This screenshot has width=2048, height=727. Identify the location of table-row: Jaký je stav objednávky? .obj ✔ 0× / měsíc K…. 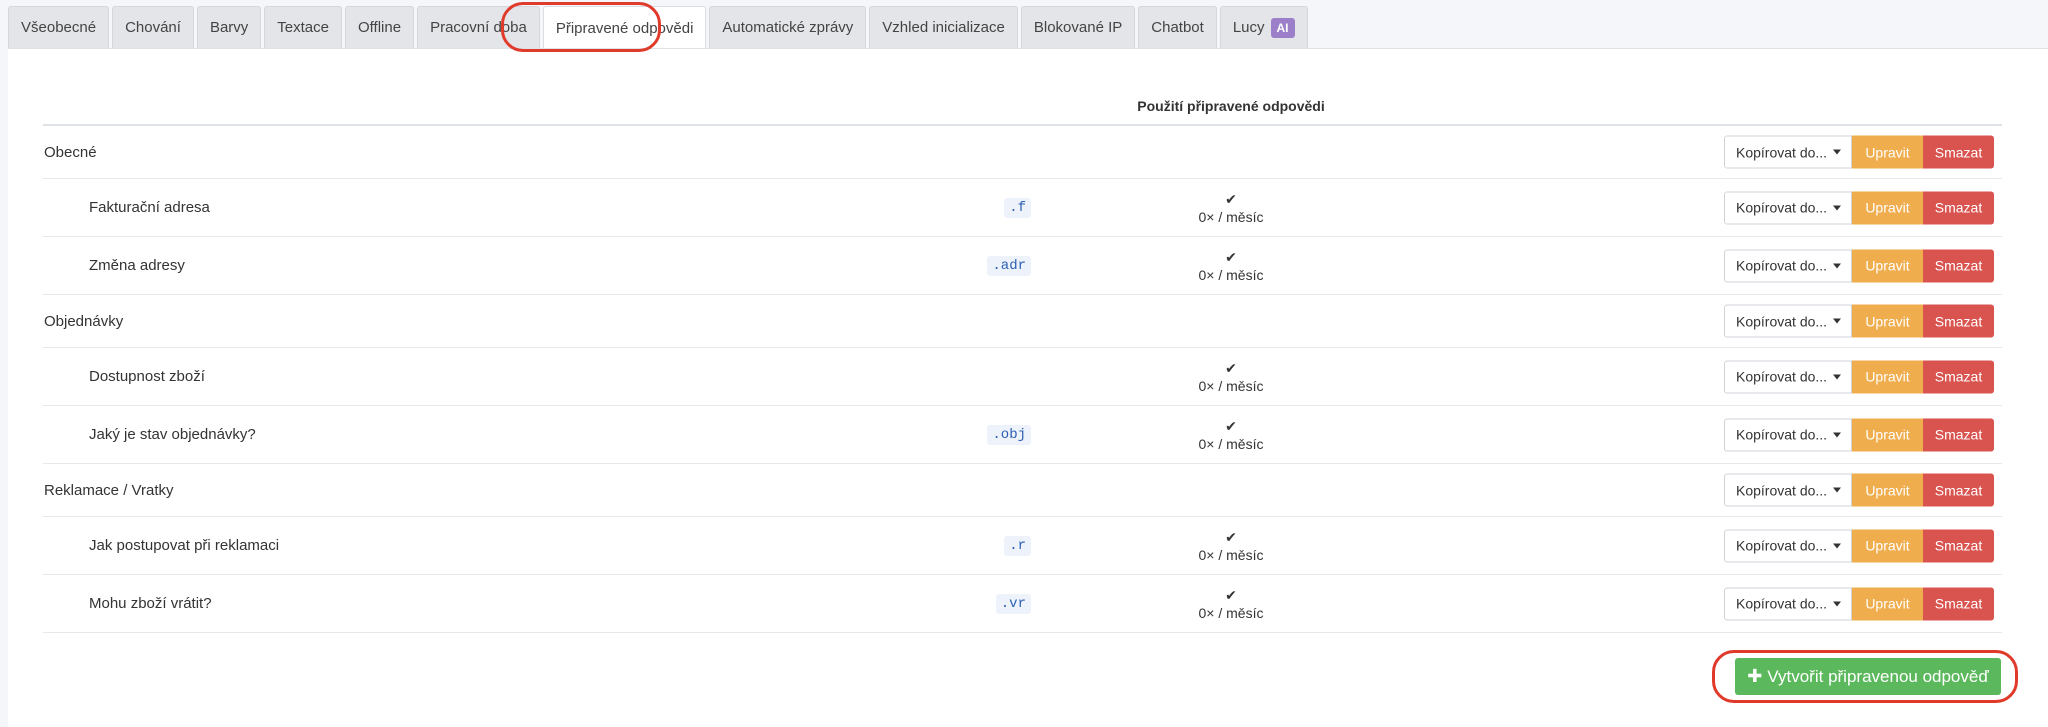
(1022, 435).